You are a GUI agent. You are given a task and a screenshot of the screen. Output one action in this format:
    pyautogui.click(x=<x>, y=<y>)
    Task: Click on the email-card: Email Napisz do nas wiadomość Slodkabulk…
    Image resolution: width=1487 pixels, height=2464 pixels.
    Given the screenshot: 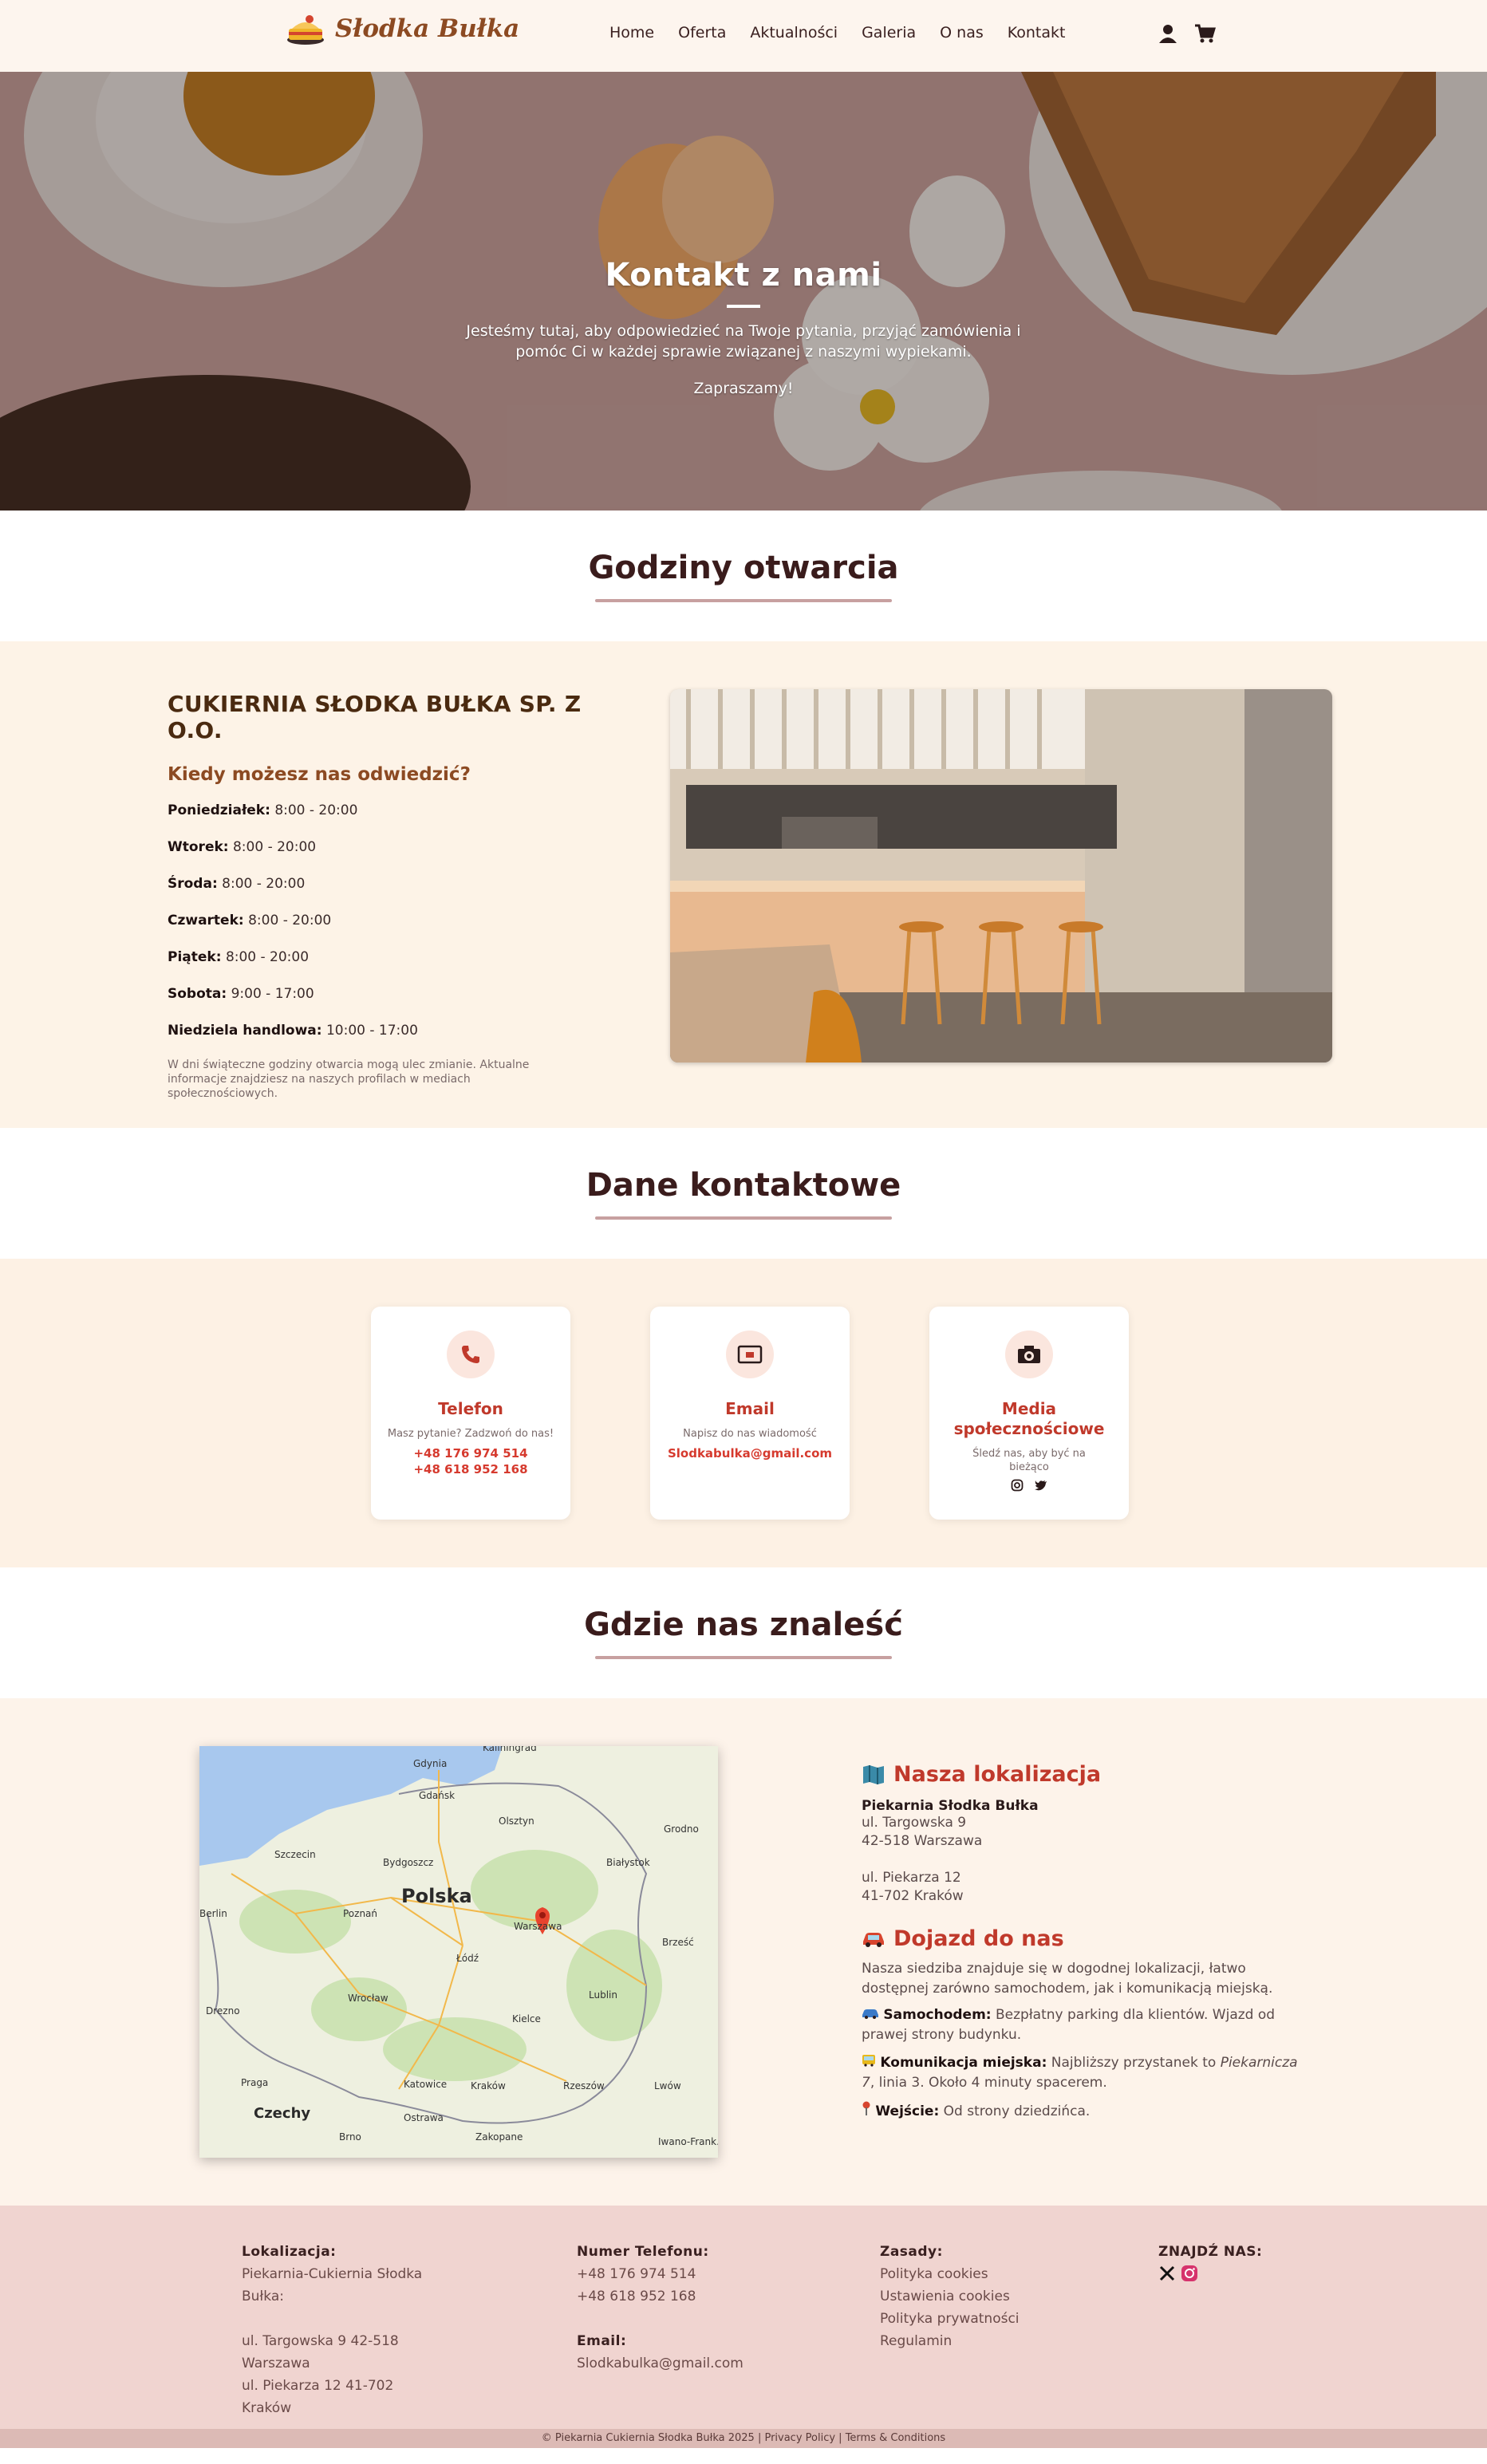 What is the action you would take?
    pyautogui.click(x=750, y=1413)
    